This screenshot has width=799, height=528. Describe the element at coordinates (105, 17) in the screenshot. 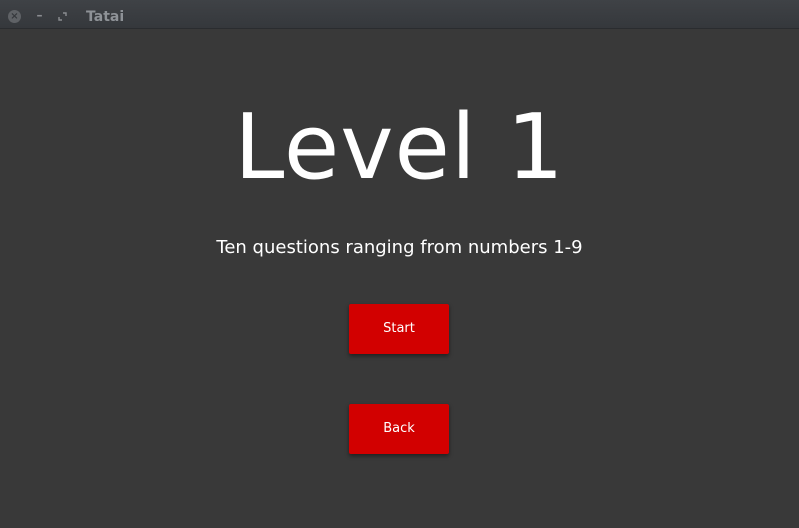

I see `window-title: Tatai` at that location.